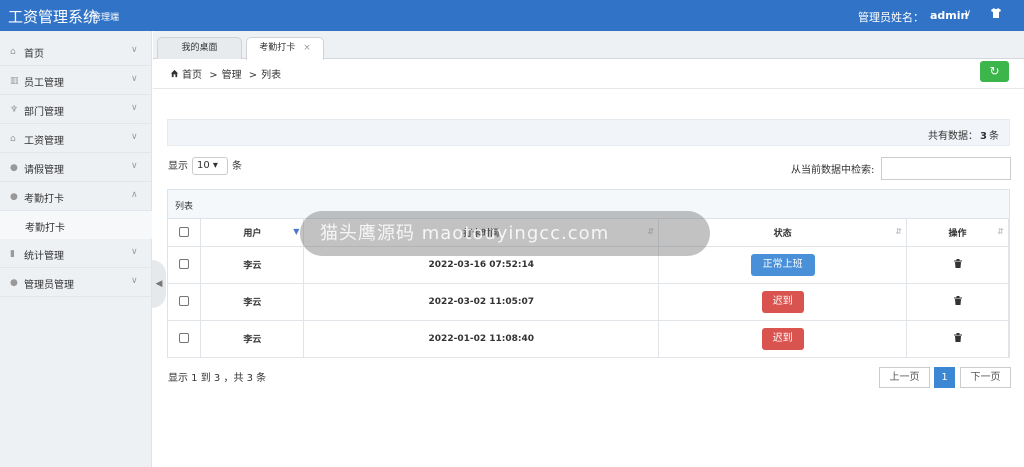 The width and height of the screenshot is (1024, 467). What do you see at coordinates (44, 170) in the screenshot?
I see `sidebar-item-label: 请假管理` at bounding box center [44, 170].